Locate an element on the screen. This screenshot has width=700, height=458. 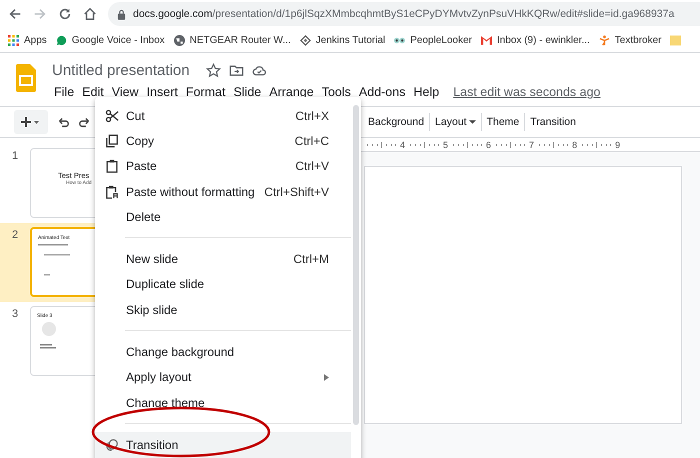
ruler-number: 5 is located at coordinates (445, 145).